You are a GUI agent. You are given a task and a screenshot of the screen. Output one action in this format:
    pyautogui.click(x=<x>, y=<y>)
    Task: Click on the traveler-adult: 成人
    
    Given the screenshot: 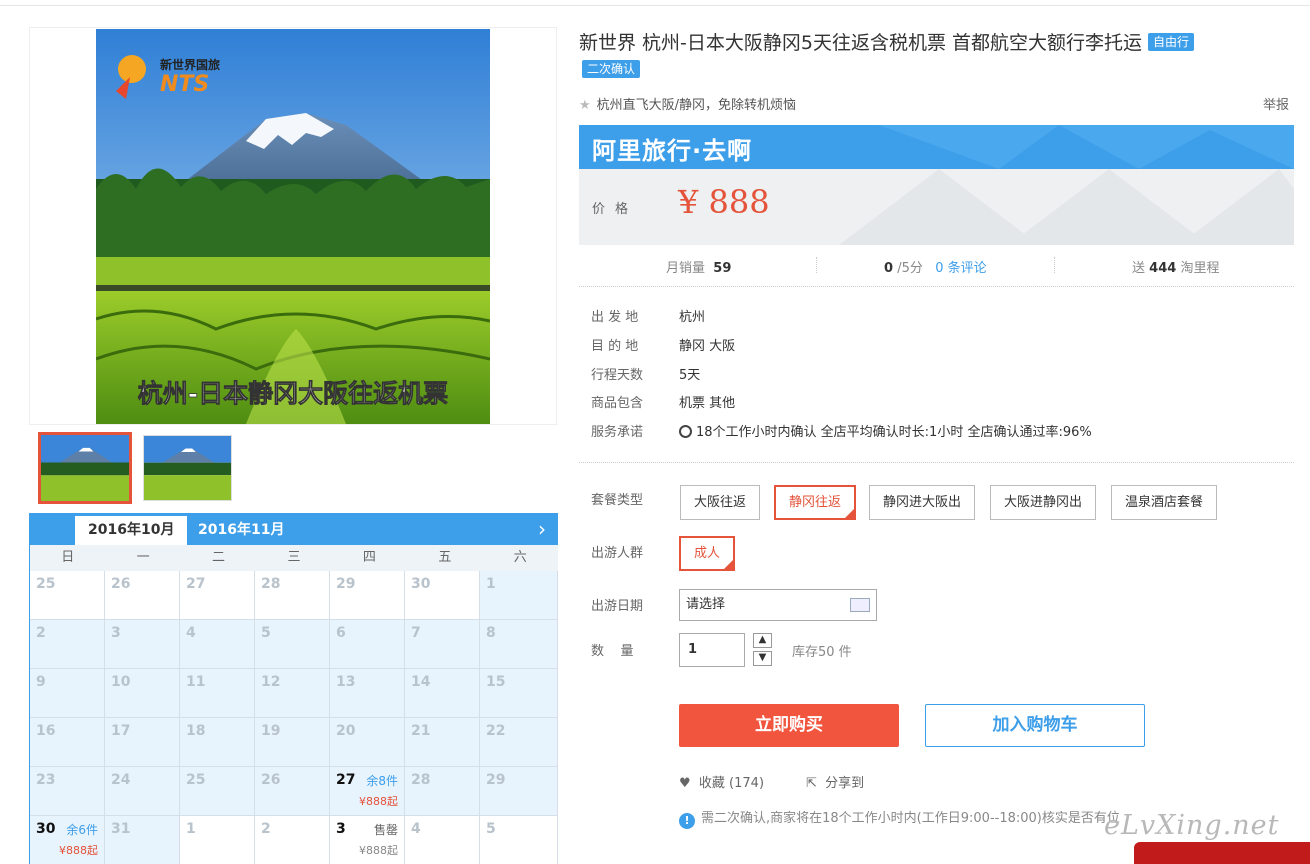 What is the action you would take?
    pyautogui.click(x=707, y=553)
    